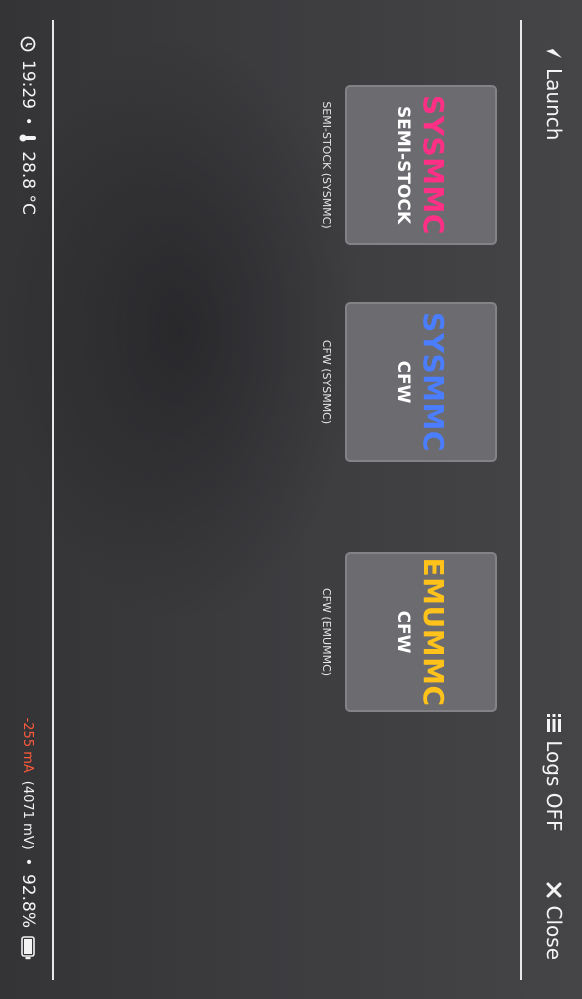 Image resolution: width=582 pixels, height=999 pixels. I want to click on tile-caption: CFW (EMUMMC), so click(326, 632).